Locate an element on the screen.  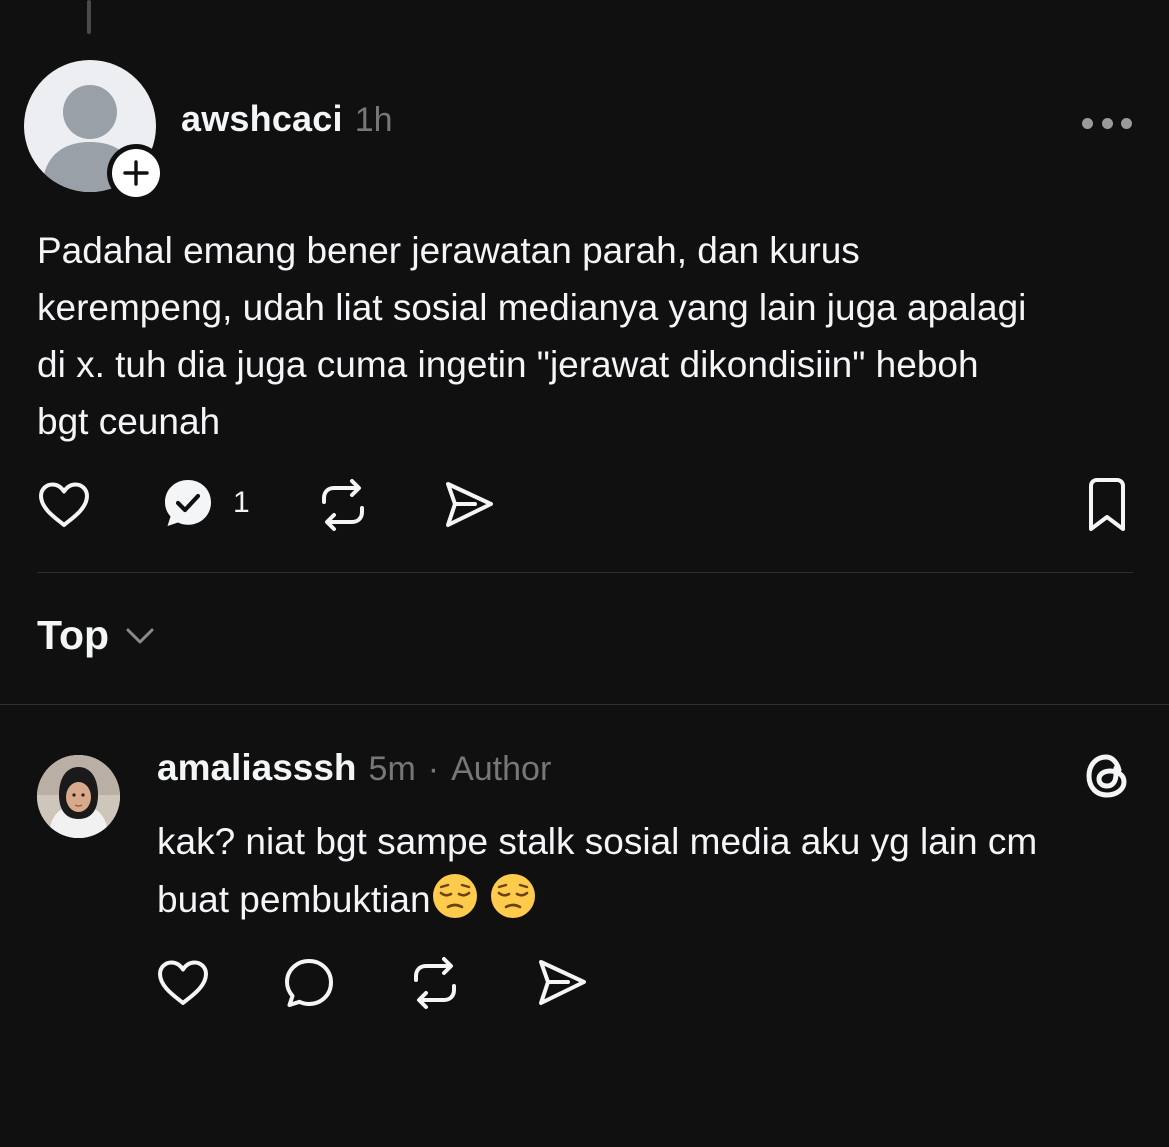
section-divider is located at coordinates (584, 704).